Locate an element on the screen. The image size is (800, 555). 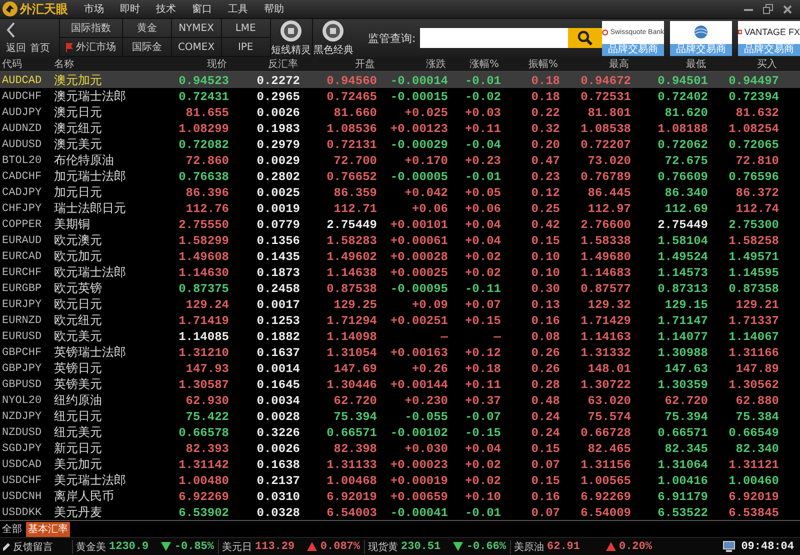
column-header: 名称 is located at coordinates (92, 64).